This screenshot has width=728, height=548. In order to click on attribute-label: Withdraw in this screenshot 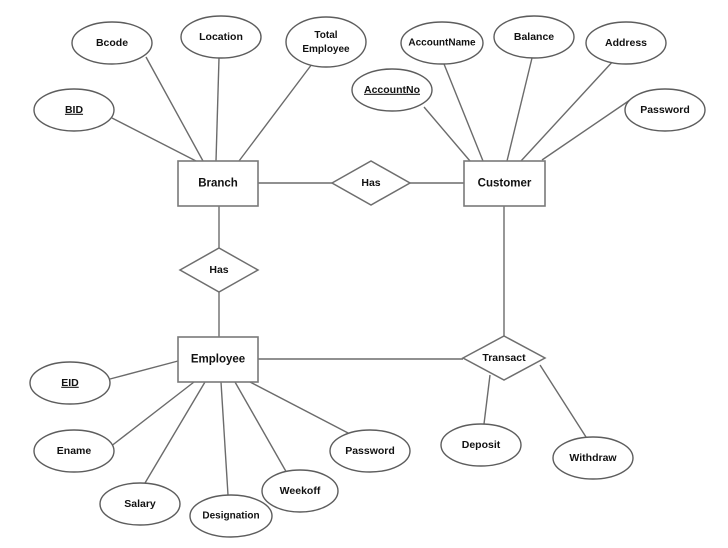, I will do `click(593, 458)`.